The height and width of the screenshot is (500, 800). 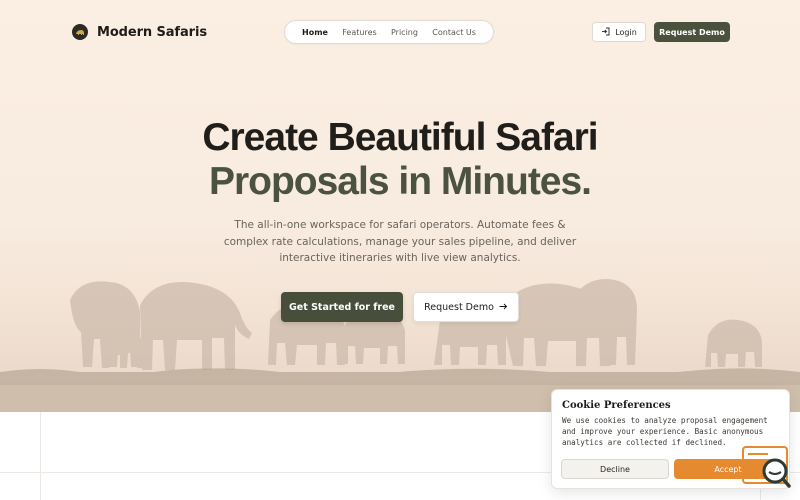 I want to click on arrow-right-icon, so click(x=503, y=307).